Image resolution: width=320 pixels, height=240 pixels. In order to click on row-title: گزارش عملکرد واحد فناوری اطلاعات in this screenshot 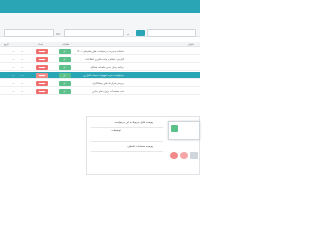, I will do `click(104, 59)`.